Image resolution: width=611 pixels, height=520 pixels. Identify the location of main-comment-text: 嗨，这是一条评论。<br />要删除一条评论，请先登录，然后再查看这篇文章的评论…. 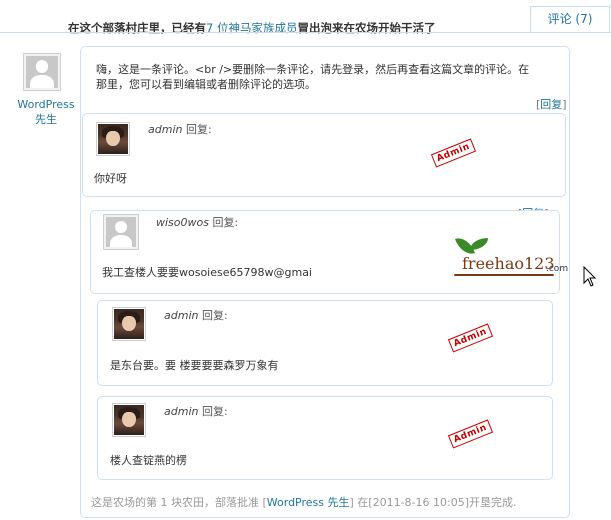
(331, 77).